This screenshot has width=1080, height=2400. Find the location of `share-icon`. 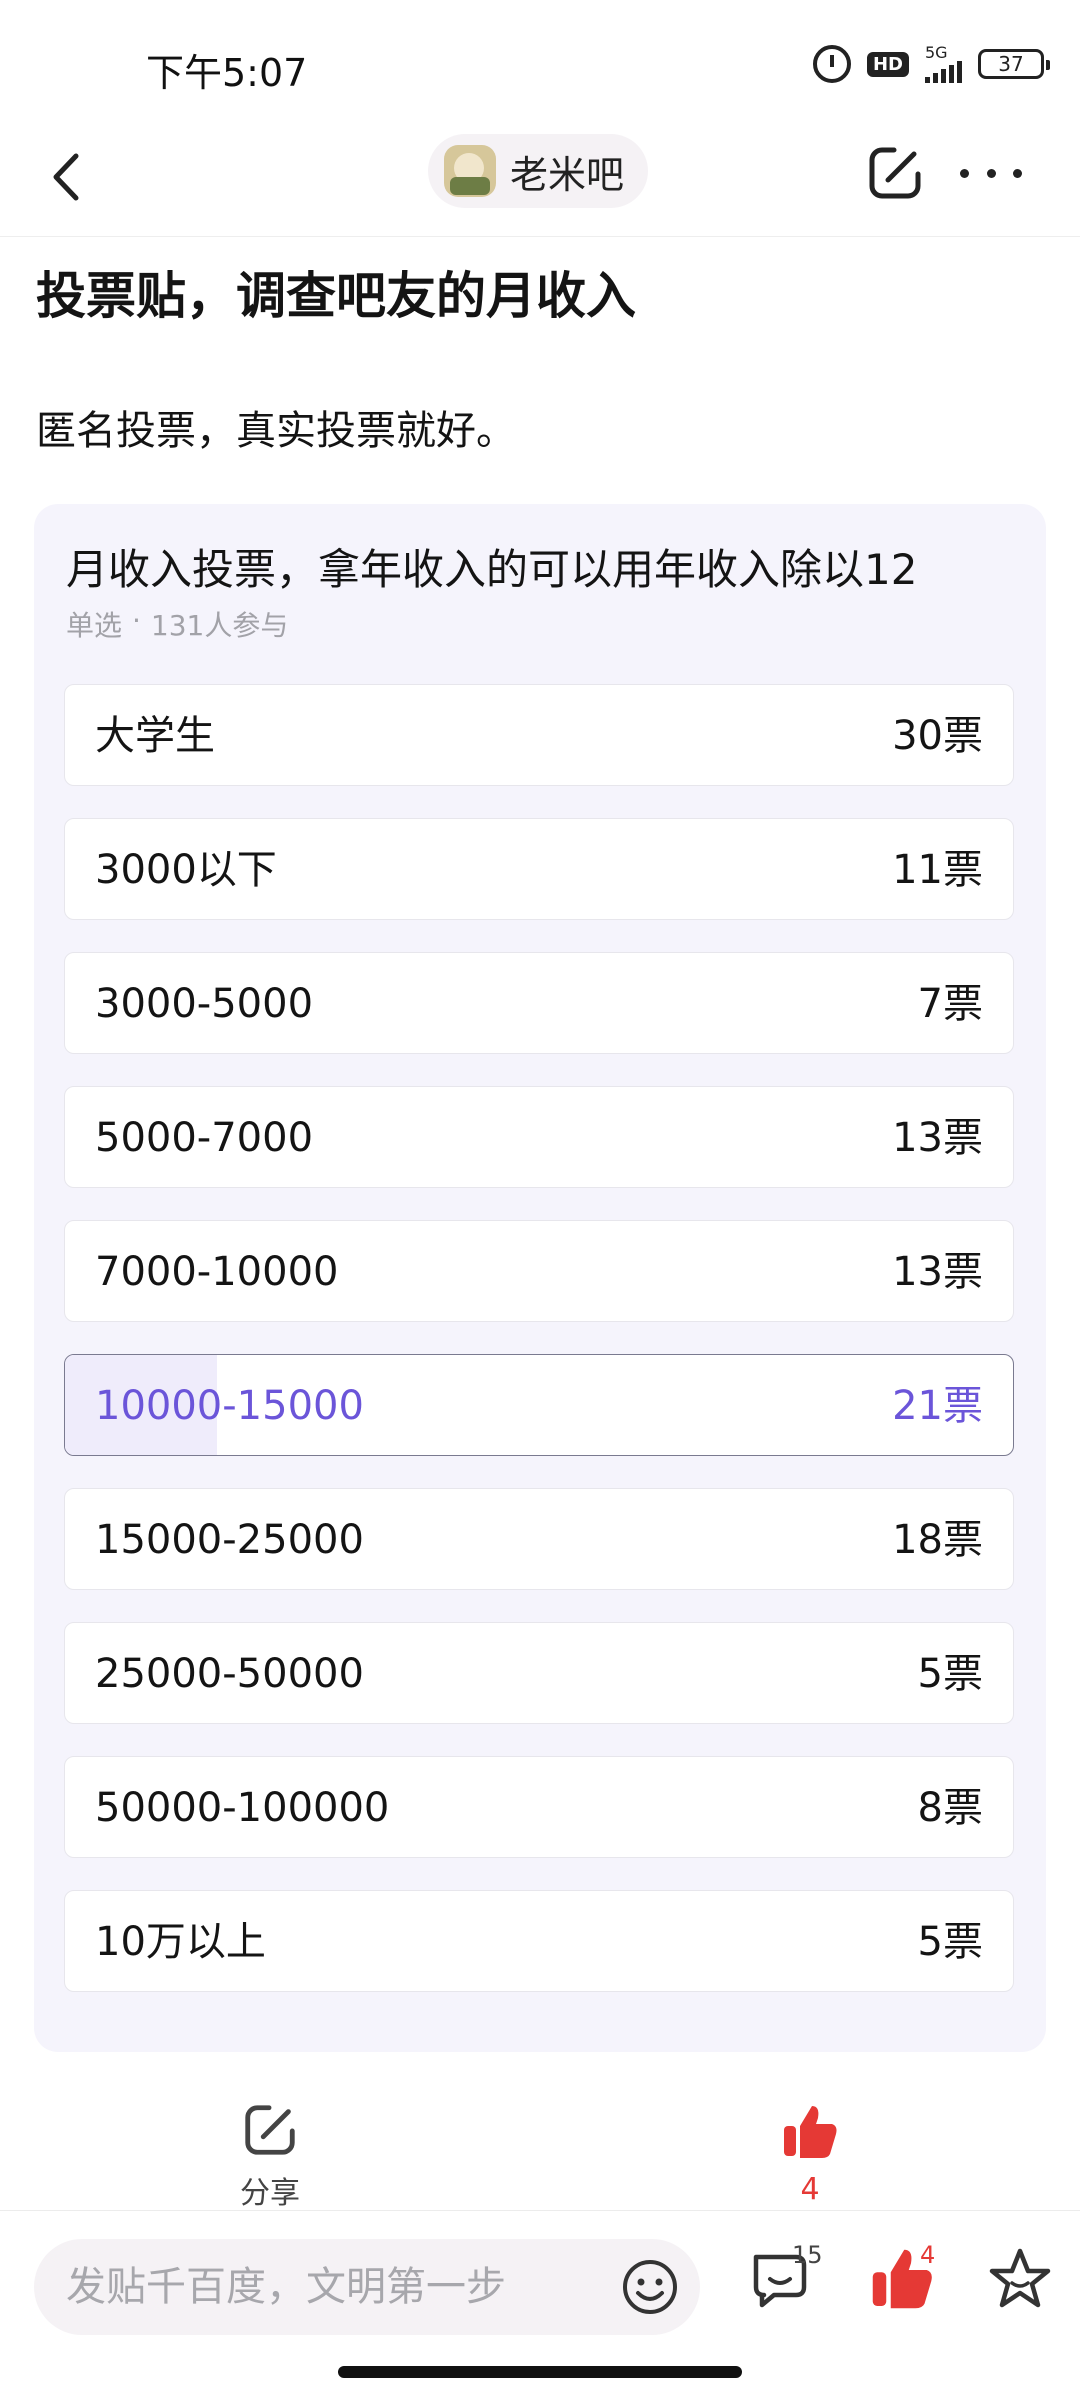

share-icon is located at coordinates (270, 2130).